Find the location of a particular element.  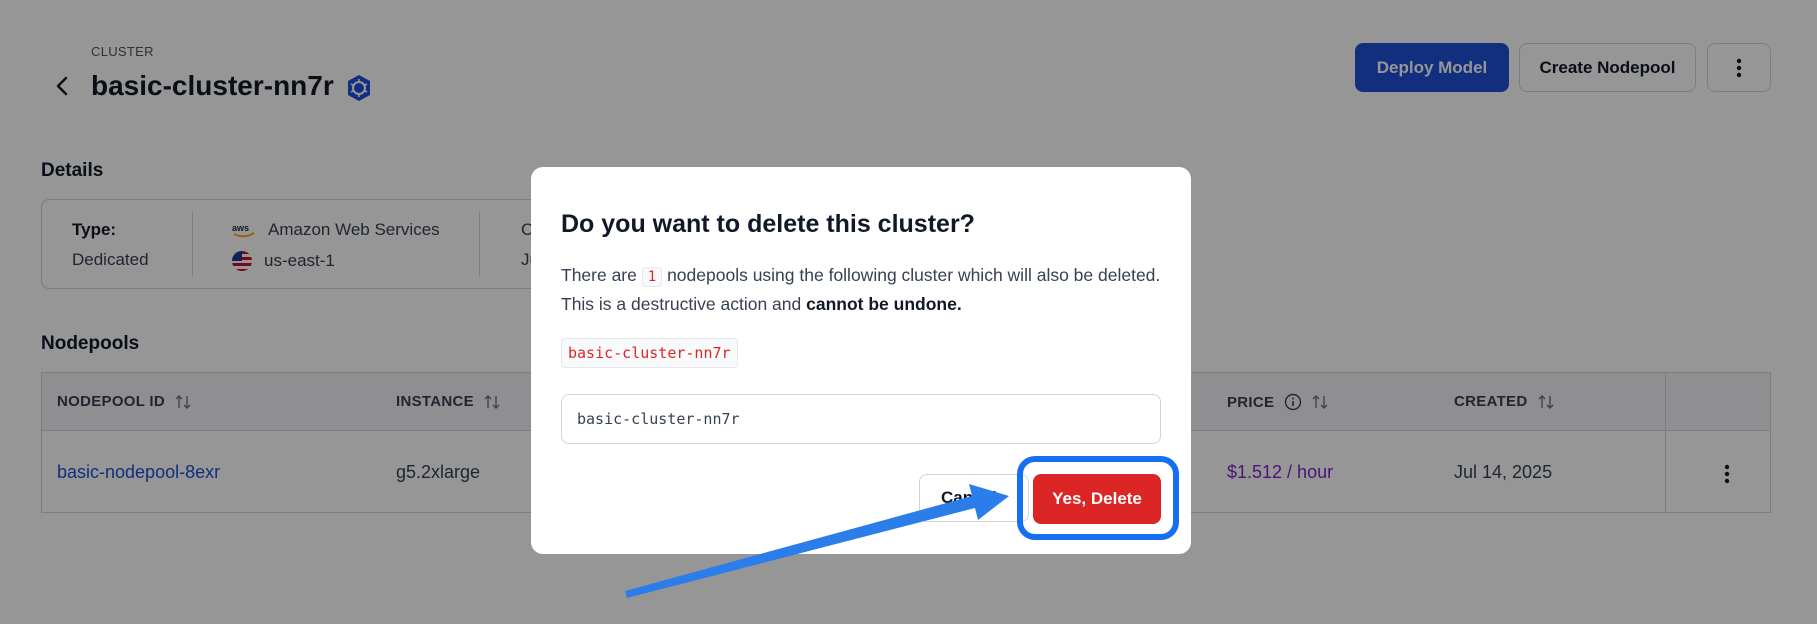

warning-text: cannot be undone. is located at coordinates (884, 304).